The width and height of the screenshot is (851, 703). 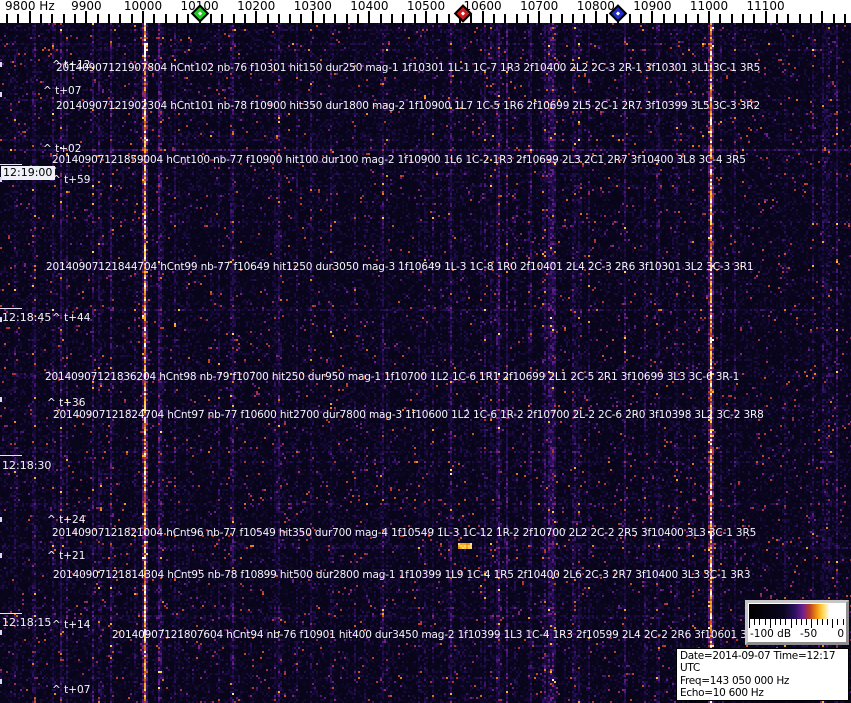 I want to click on db-scale-legend: -100 dB -50 0, so click(x=797, y=622).